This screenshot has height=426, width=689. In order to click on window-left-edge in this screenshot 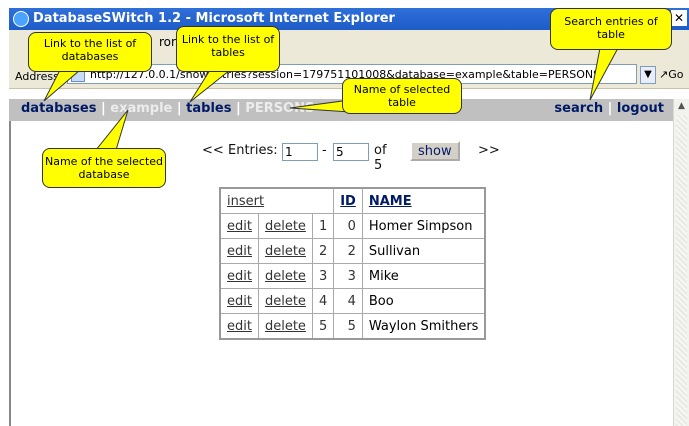, I will do `click(10, 273)`.